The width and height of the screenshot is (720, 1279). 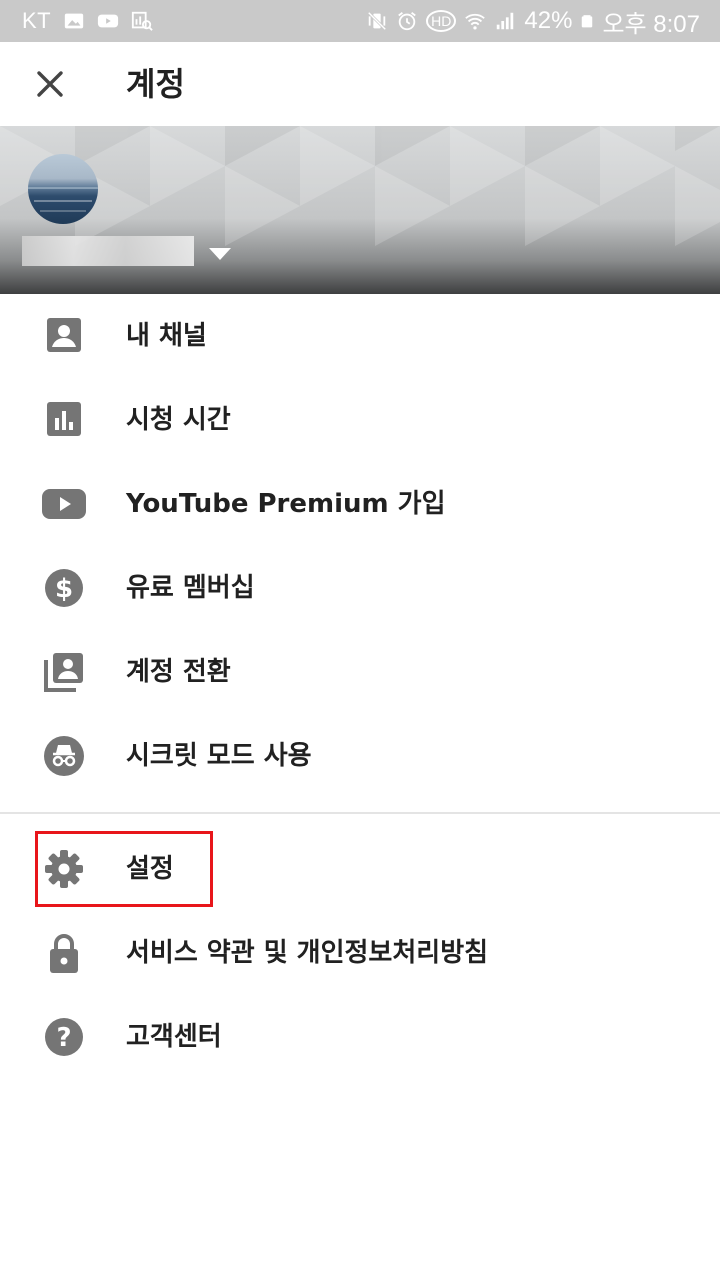 I want to click on switch-account-icon, so click(x=63, y=672).